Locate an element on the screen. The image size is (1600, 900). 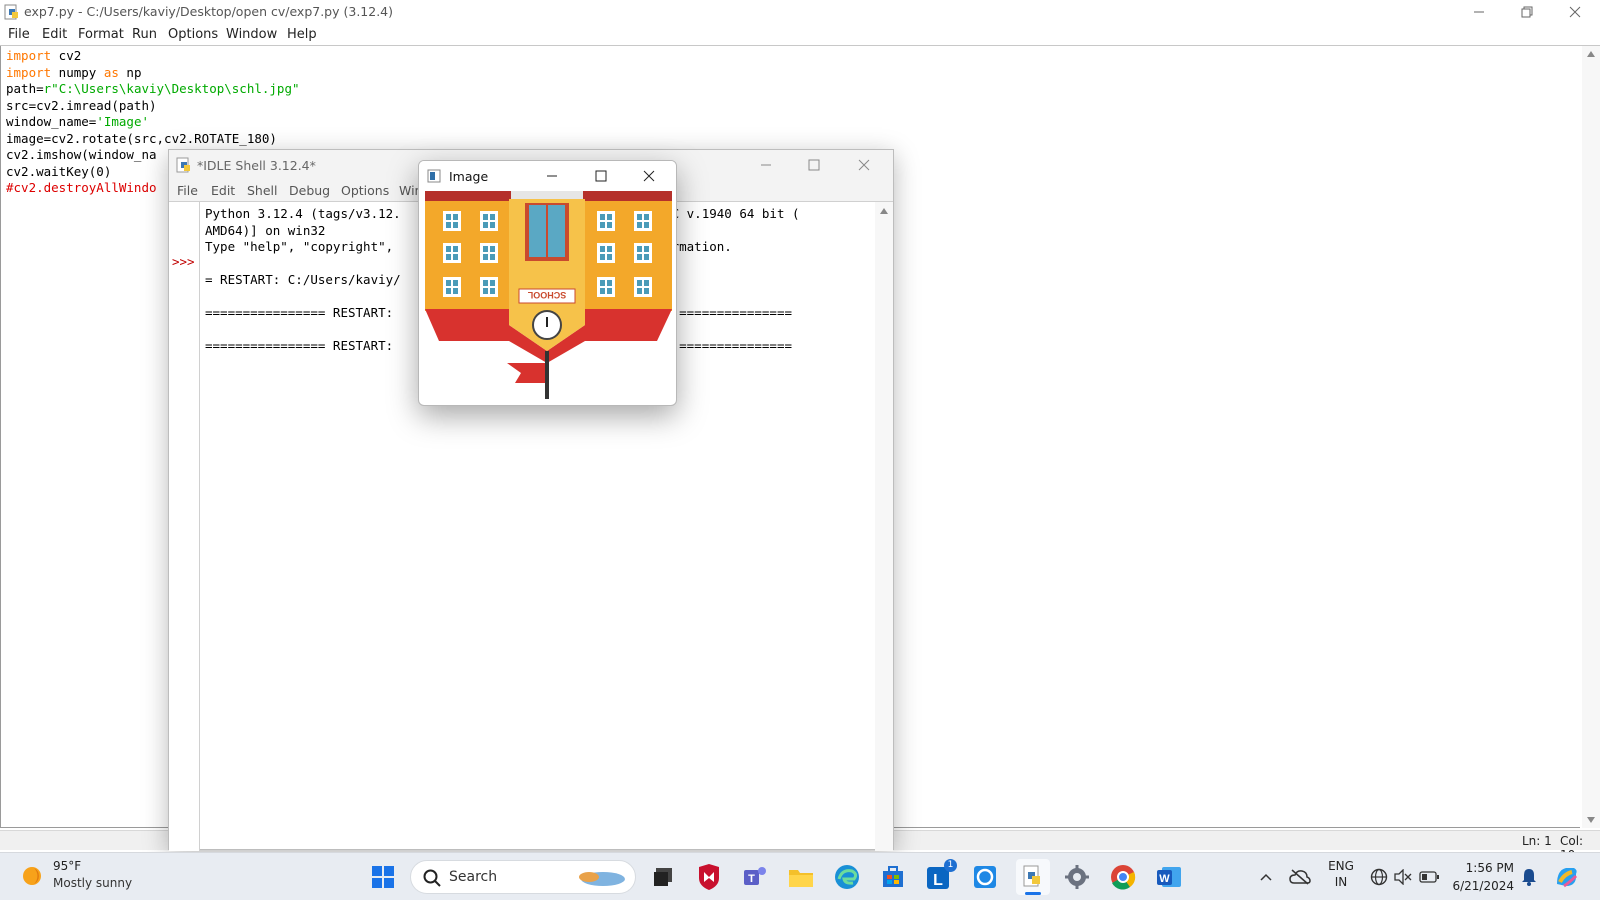
code-token: cv2.imshow(window_na is located at coordinates (81, 154).